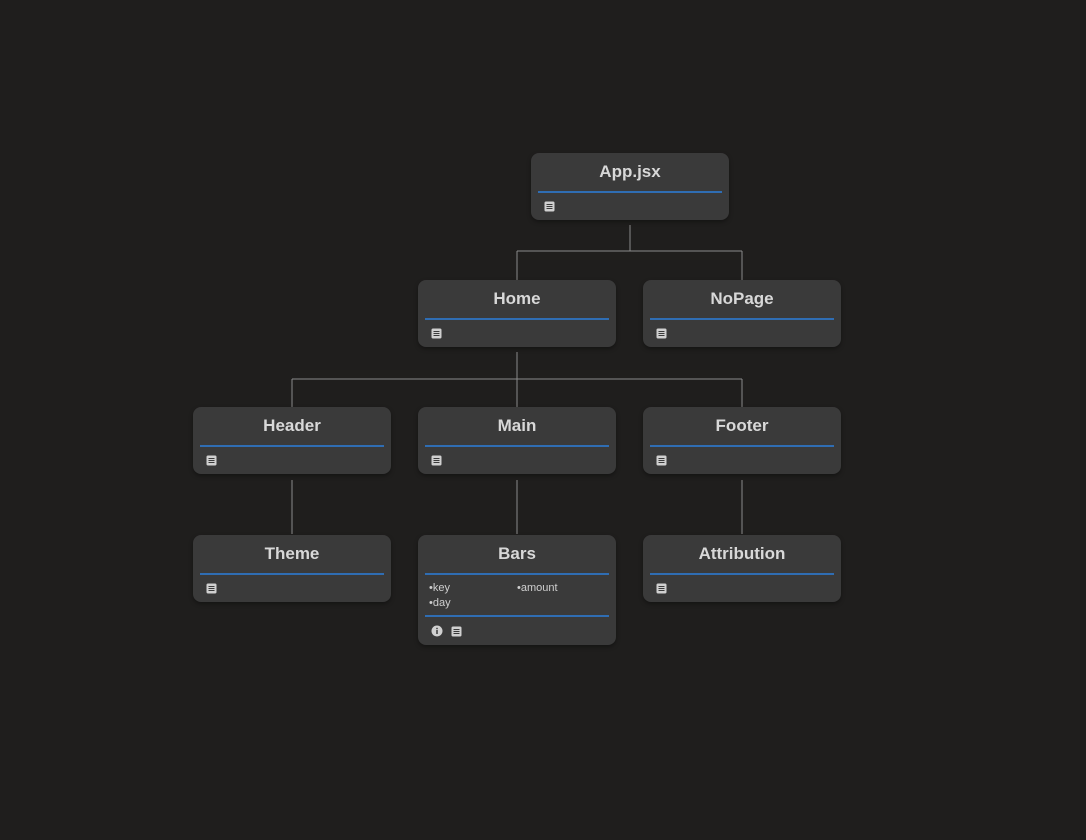 The width and height of the screenshot is (1086, 840). Describe the element at coordinates (440, 603) in the screenshot. I see `prop-item: •day` at that location.